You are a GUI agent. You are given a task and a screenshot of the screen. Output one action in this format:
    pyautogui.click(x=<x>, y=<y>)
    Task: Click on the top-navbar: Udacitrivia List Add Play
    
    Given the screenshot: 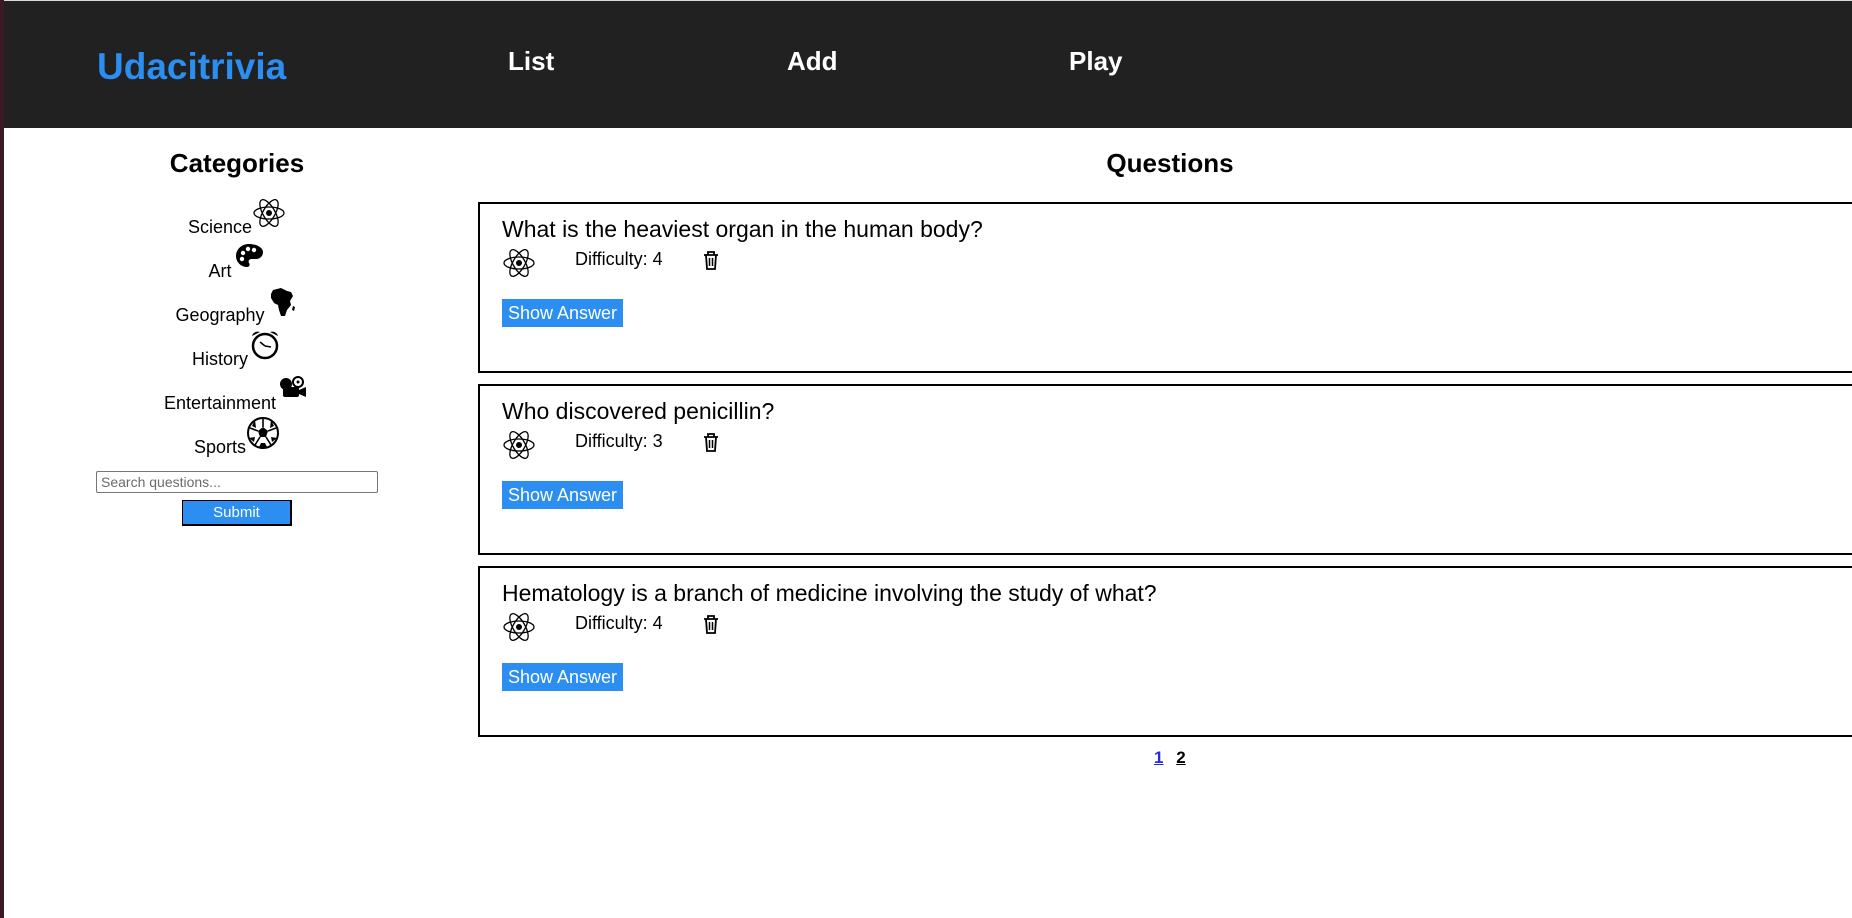 What is the action you would take?
    pyautogui.click(x=928, y=64)
    